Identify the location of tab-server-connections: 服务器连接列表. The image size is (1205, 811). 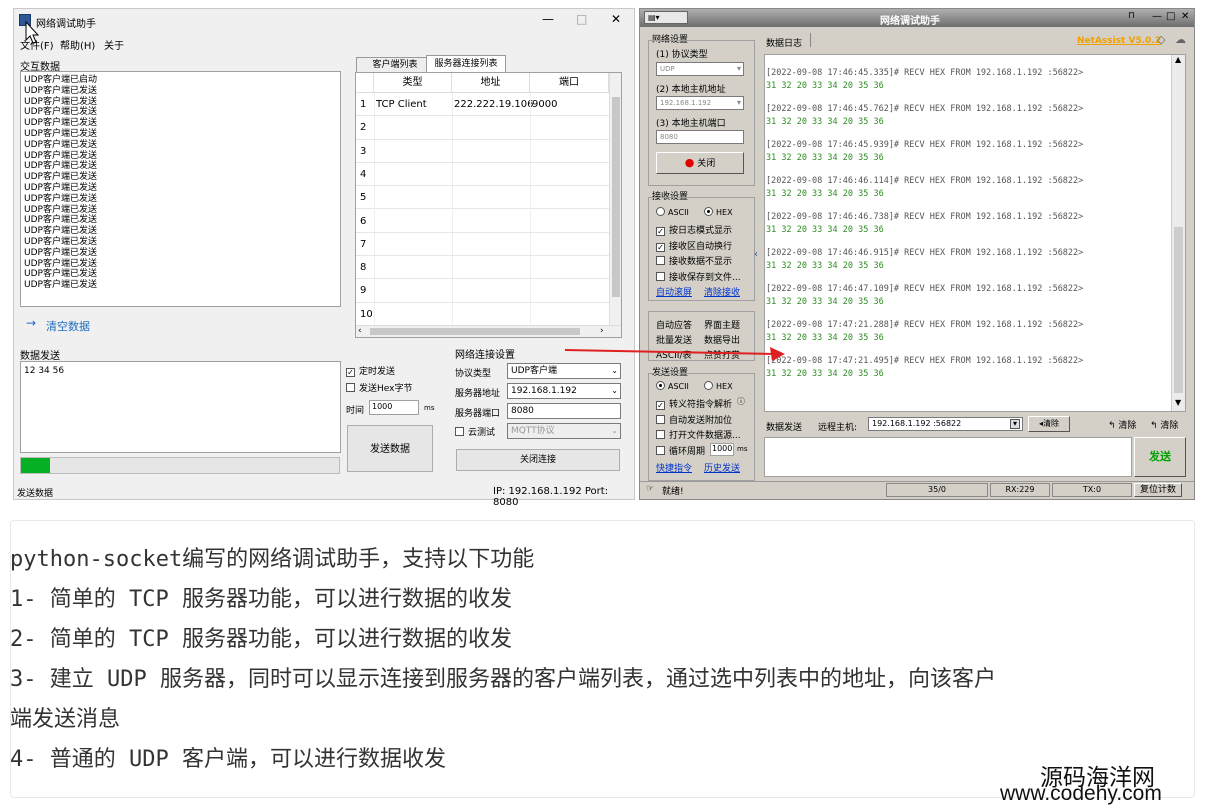
(466, 63).